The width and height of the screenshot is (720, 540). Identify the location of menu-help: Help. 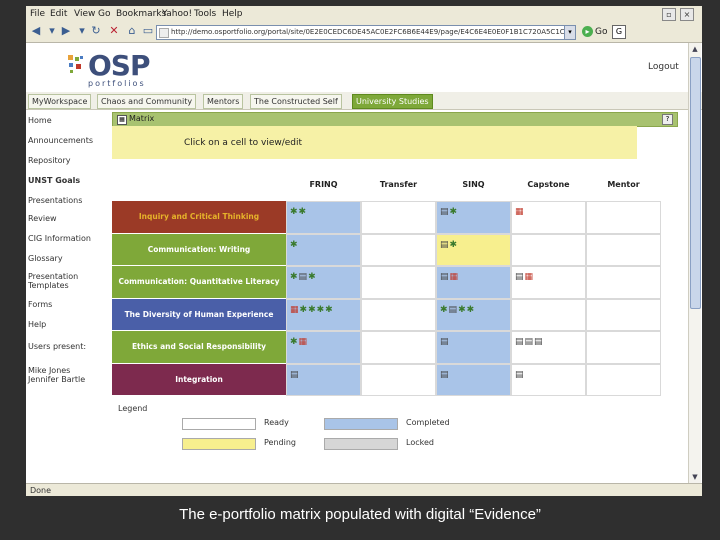
(232, 14).